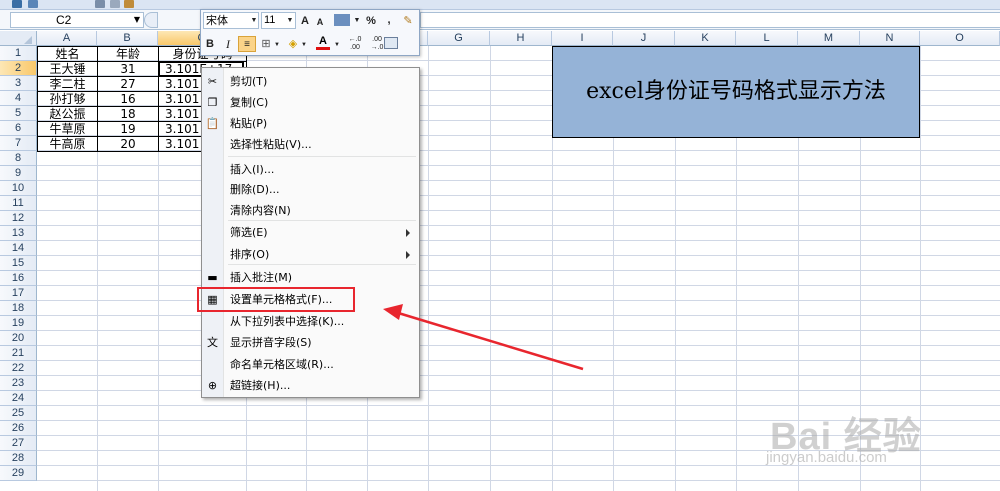  I want to click on watermark-url: jingyan.baidu.com, so click(826, 457).